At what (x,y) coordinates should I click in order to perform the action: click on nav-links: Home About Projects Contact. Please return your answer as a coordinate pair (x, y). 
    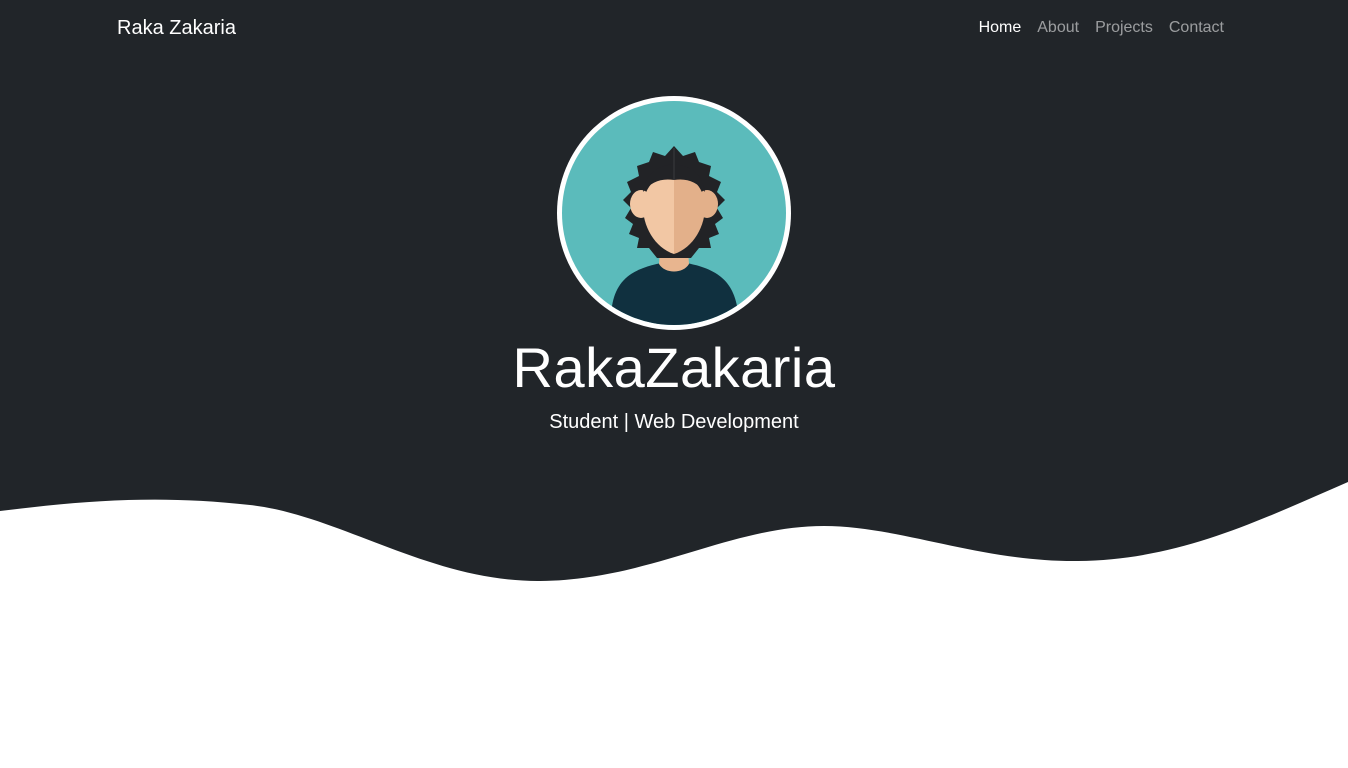
    Looking at the image, I should click on (1097, 28).